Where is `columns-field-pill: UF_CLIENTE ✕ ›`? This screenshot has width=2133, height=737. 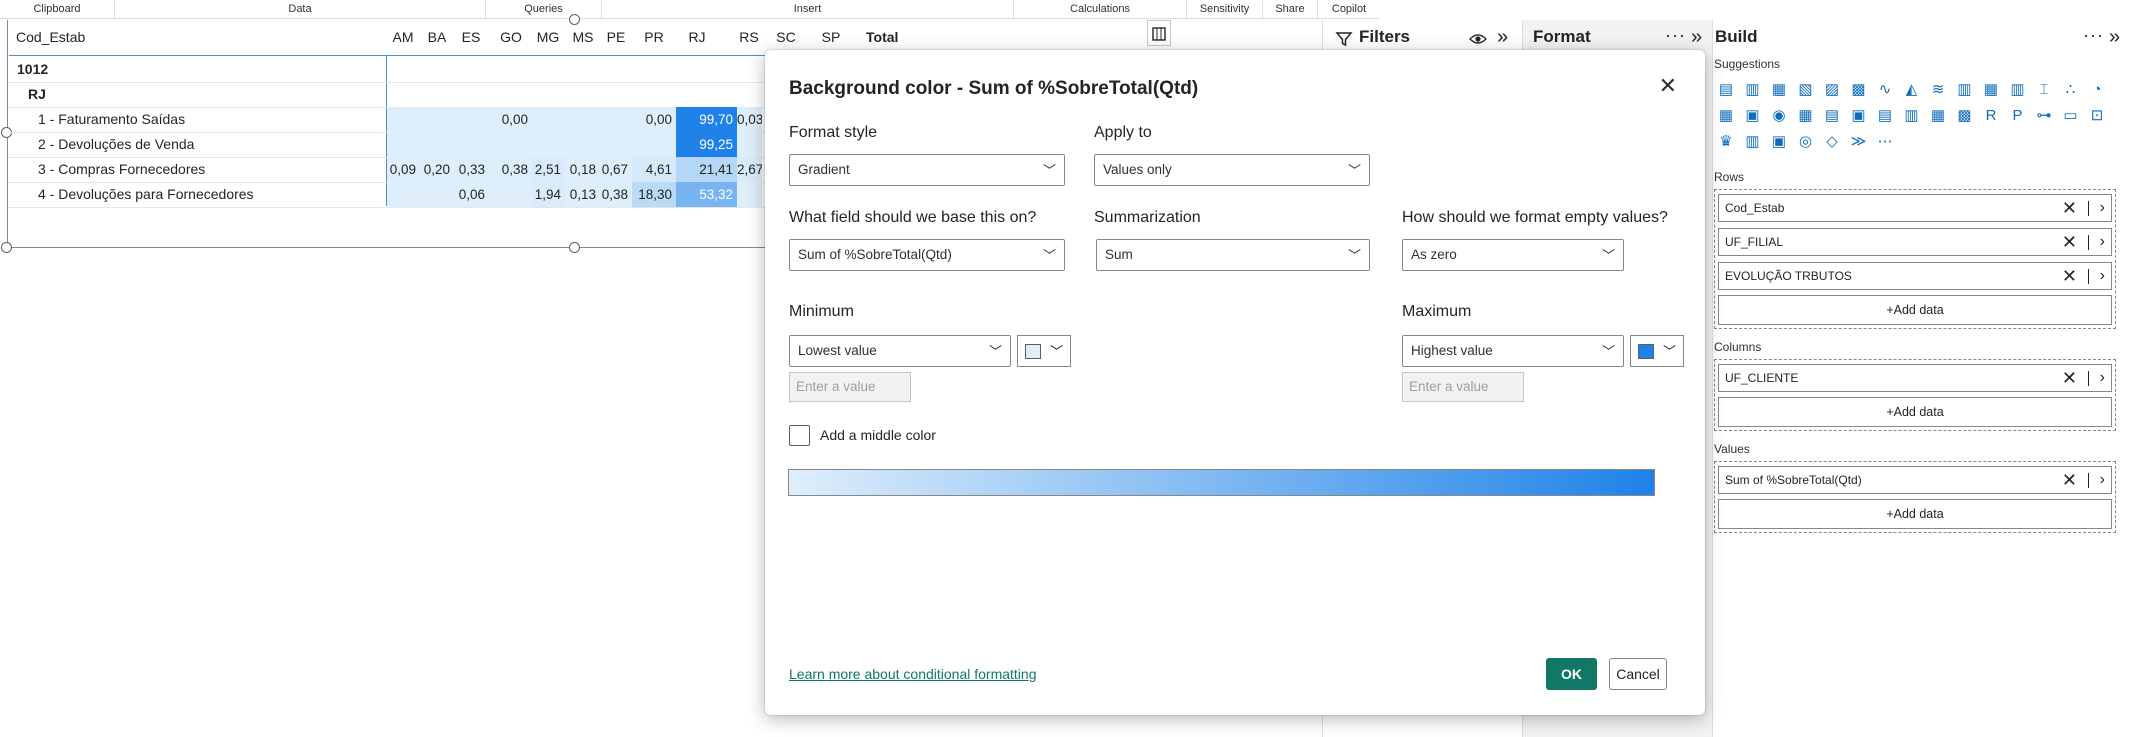
columns-field-pill: UF_CLIENTE ✕ › is located at coordinates (1915, 378).